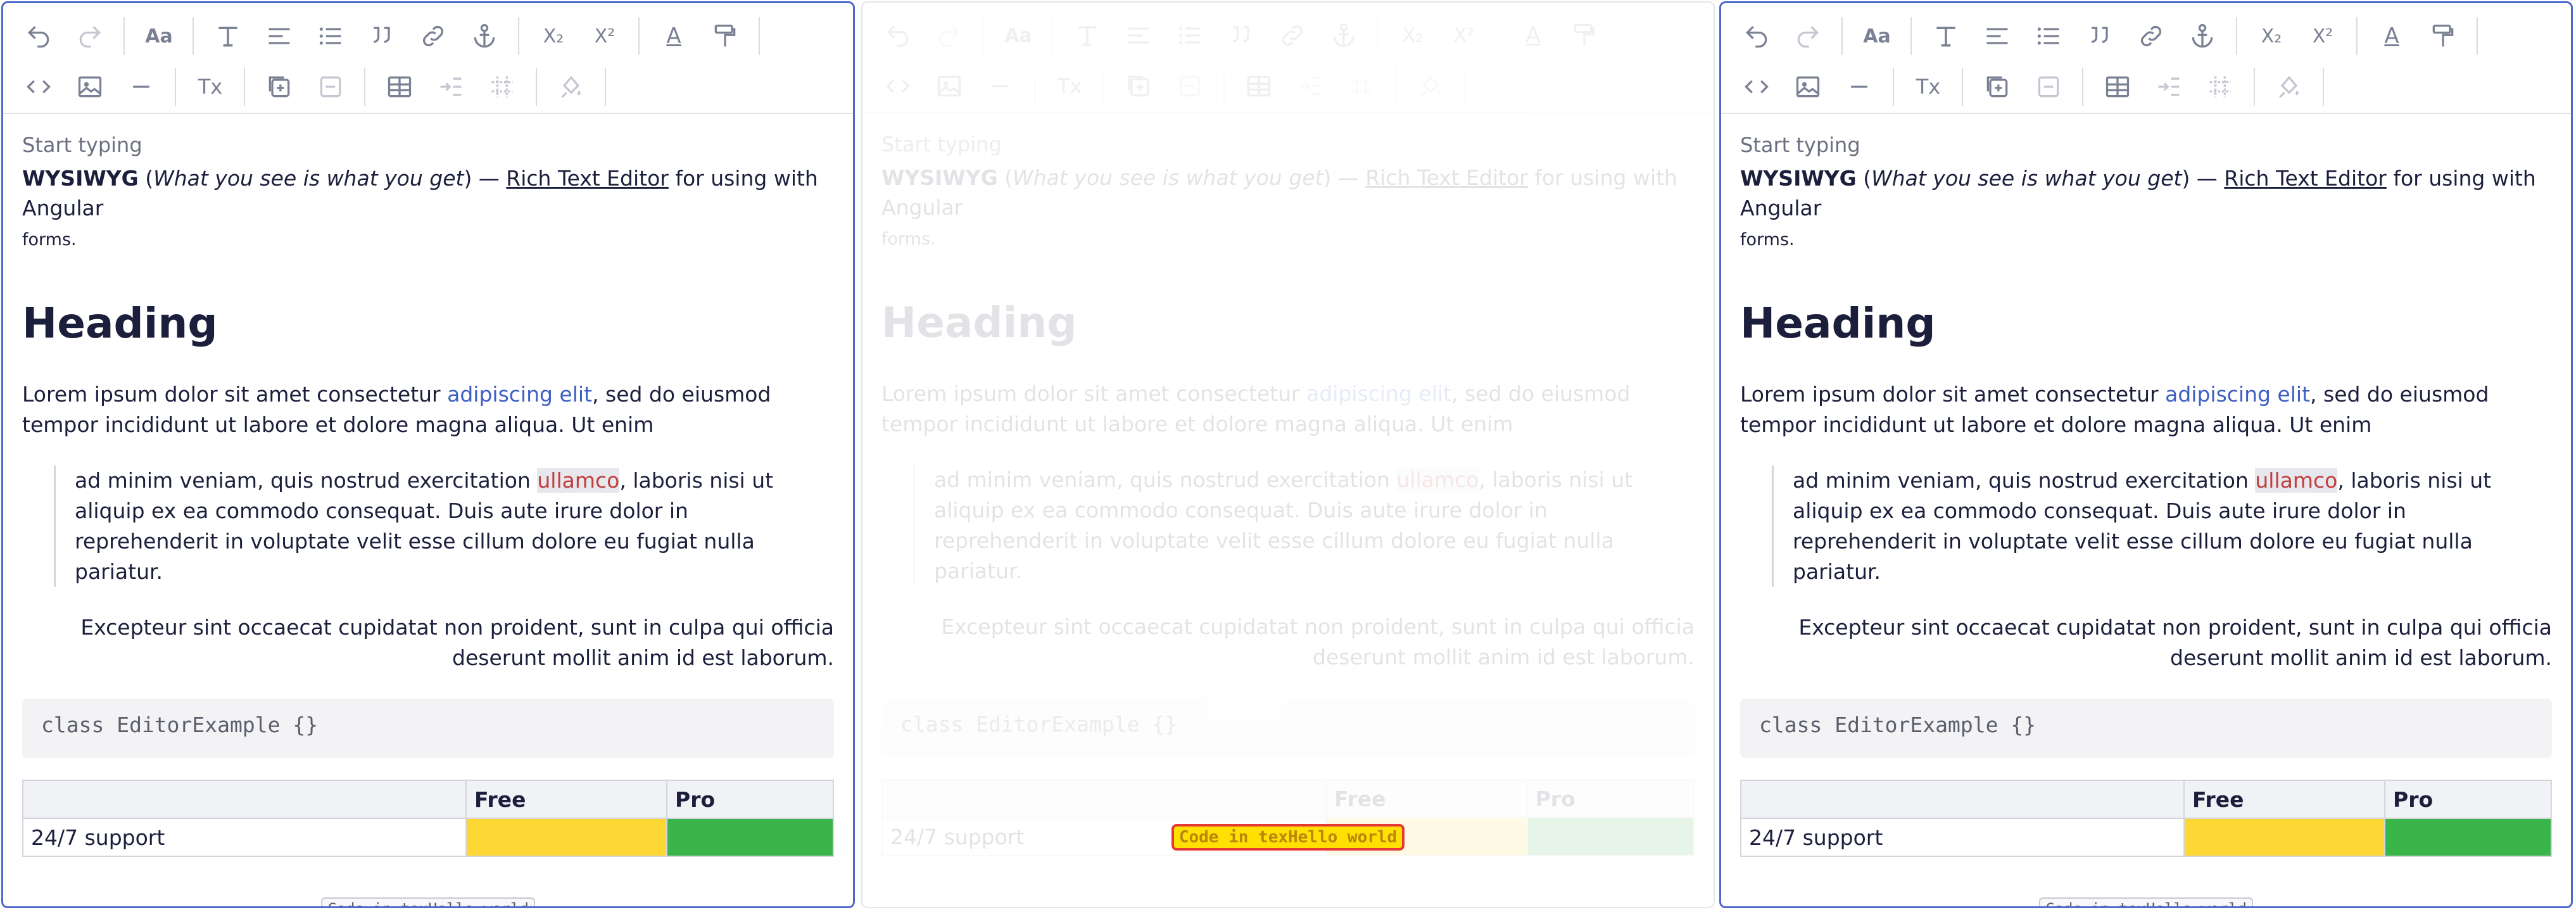  I want to click on text-style-icon, so click(1087, 36).